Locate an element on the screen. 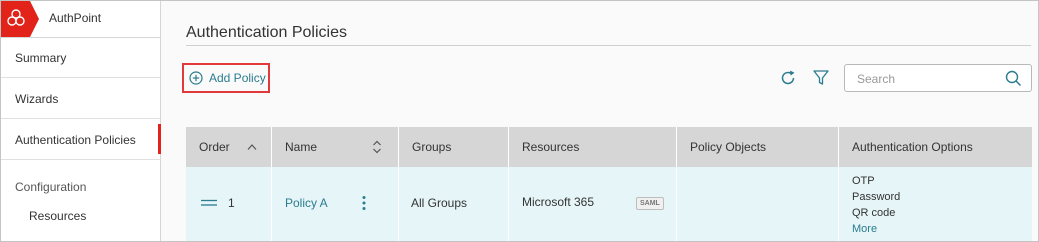 This screenshot has width=1039, height=242. search-box is located at coordinates (938, 78).